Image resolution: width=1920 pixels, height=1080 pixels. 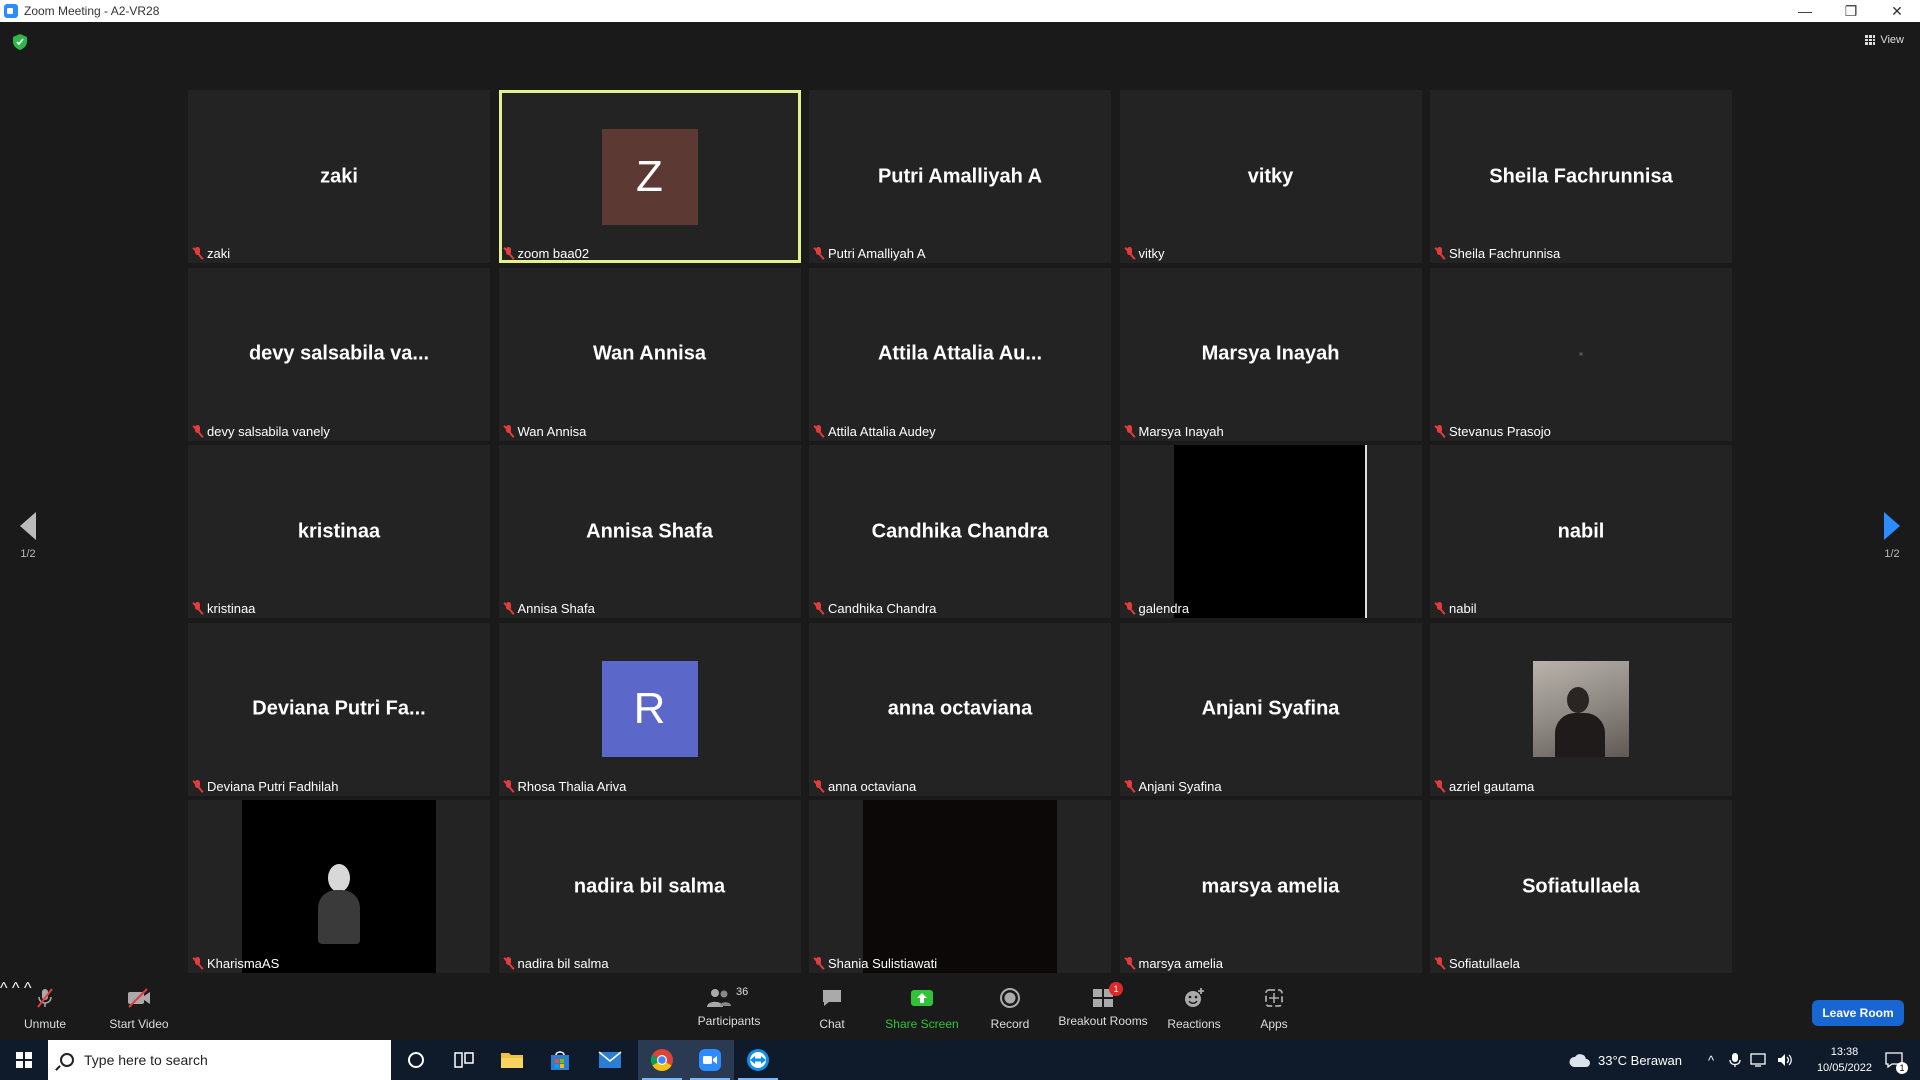 What do you see at coordinates (16, 988) in the screenshot?
I see `video-options-caret: ^` at bounding box center [16, 988].